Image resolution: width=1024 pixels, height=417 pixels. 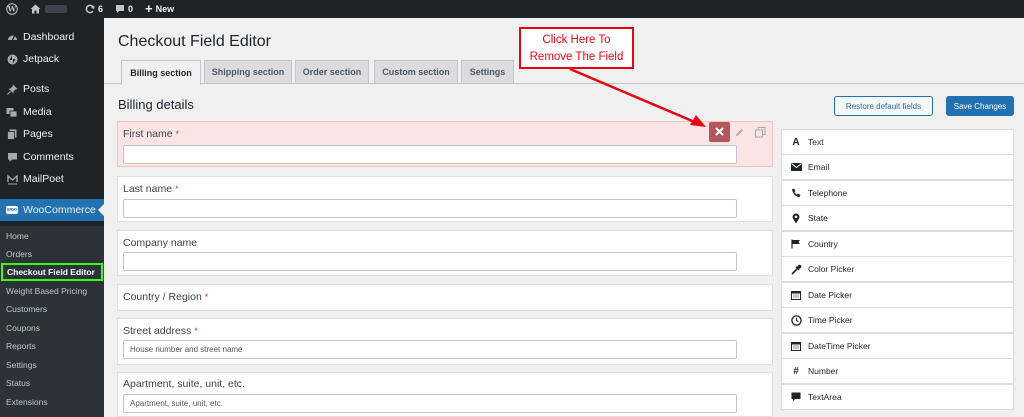 I want to click on field-type-date-picker: Date Picker, so click(x=897, y=295).